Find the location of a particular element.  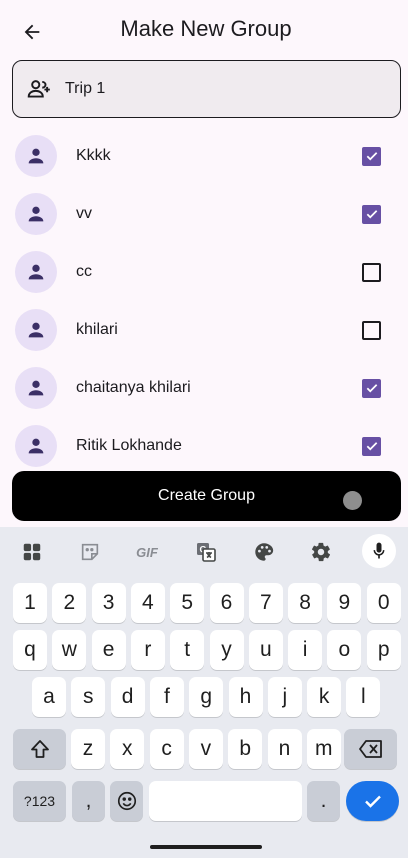

key-7: 7 is located at coordinates (265, 603).